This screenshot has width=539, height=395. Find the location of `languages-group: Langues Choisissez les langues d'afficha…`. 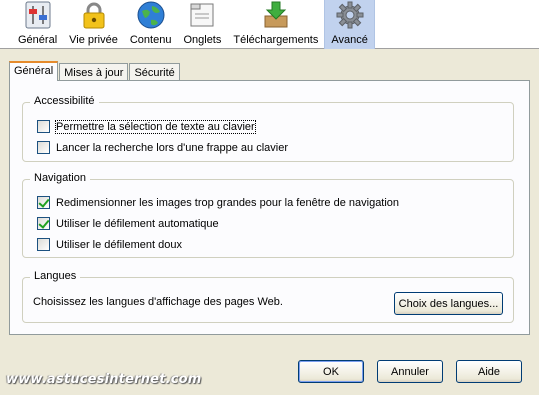

languages-group: Langues Choisissez les langues d'afficha… is located at coordinates (268, 296).